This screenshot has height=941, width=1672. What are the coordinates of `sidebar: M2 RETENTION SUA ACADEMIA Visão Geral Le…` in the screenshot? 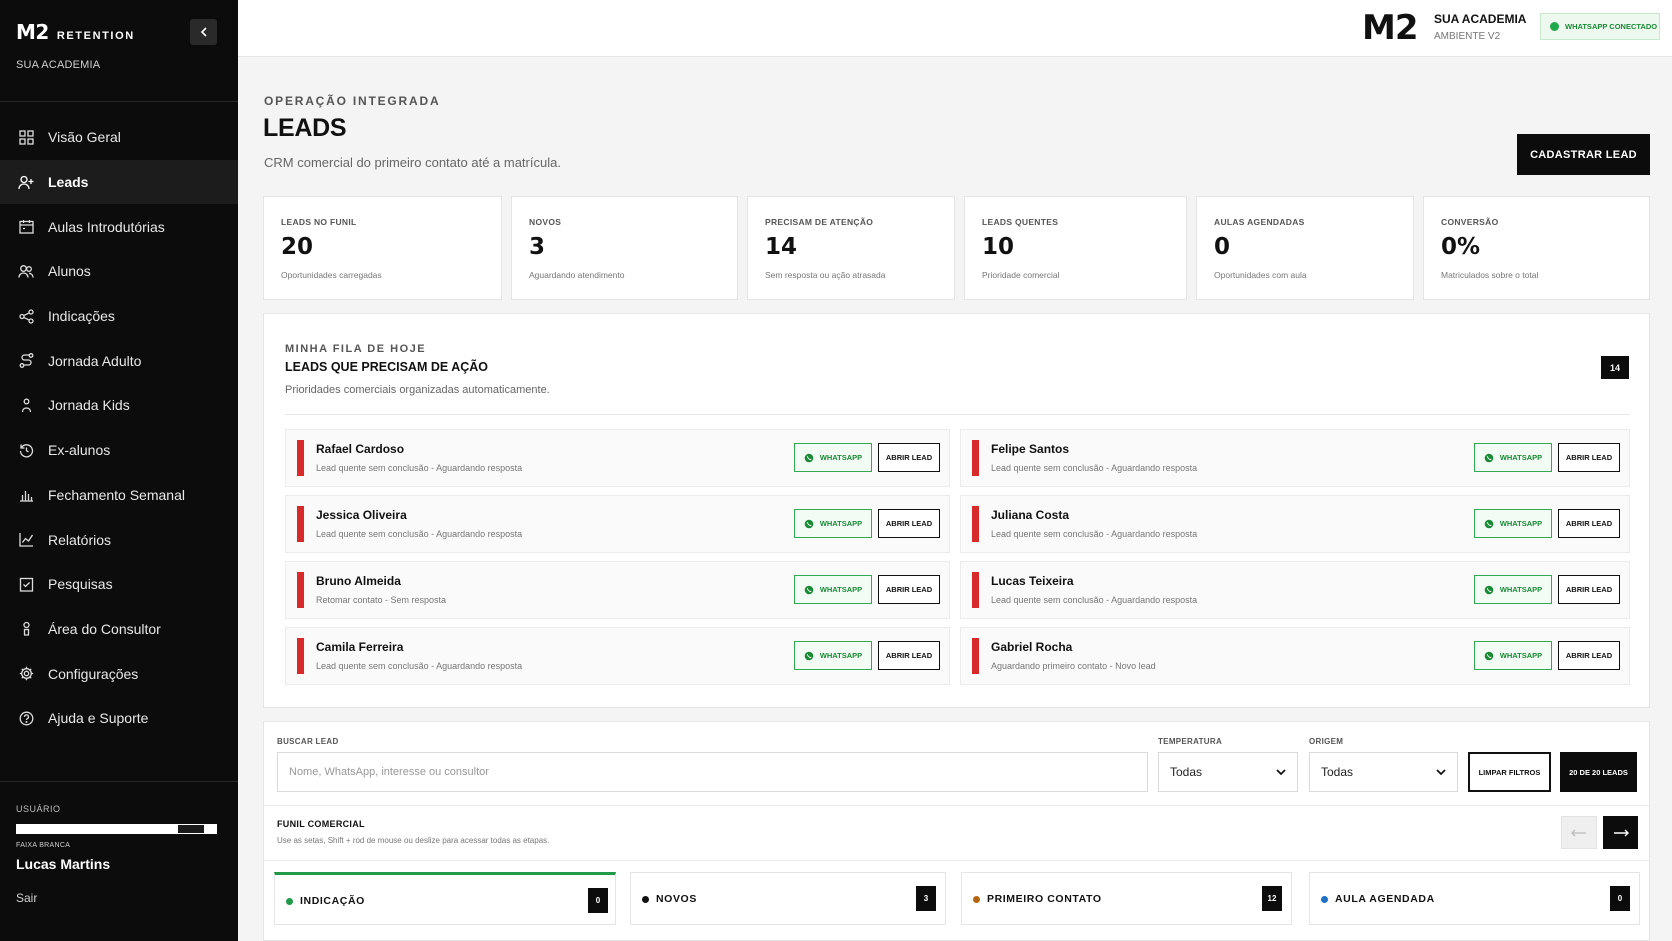 It's located at (119, 470).